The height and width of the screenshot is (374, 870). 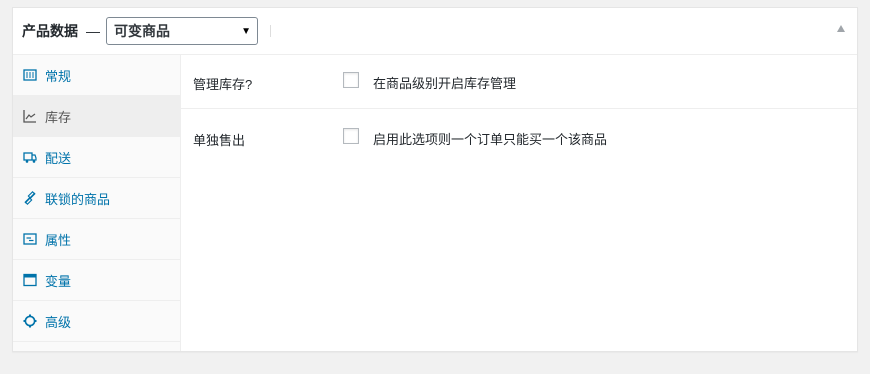 I want to click on tab-shipping: 配送, so click(x=96, y=157).